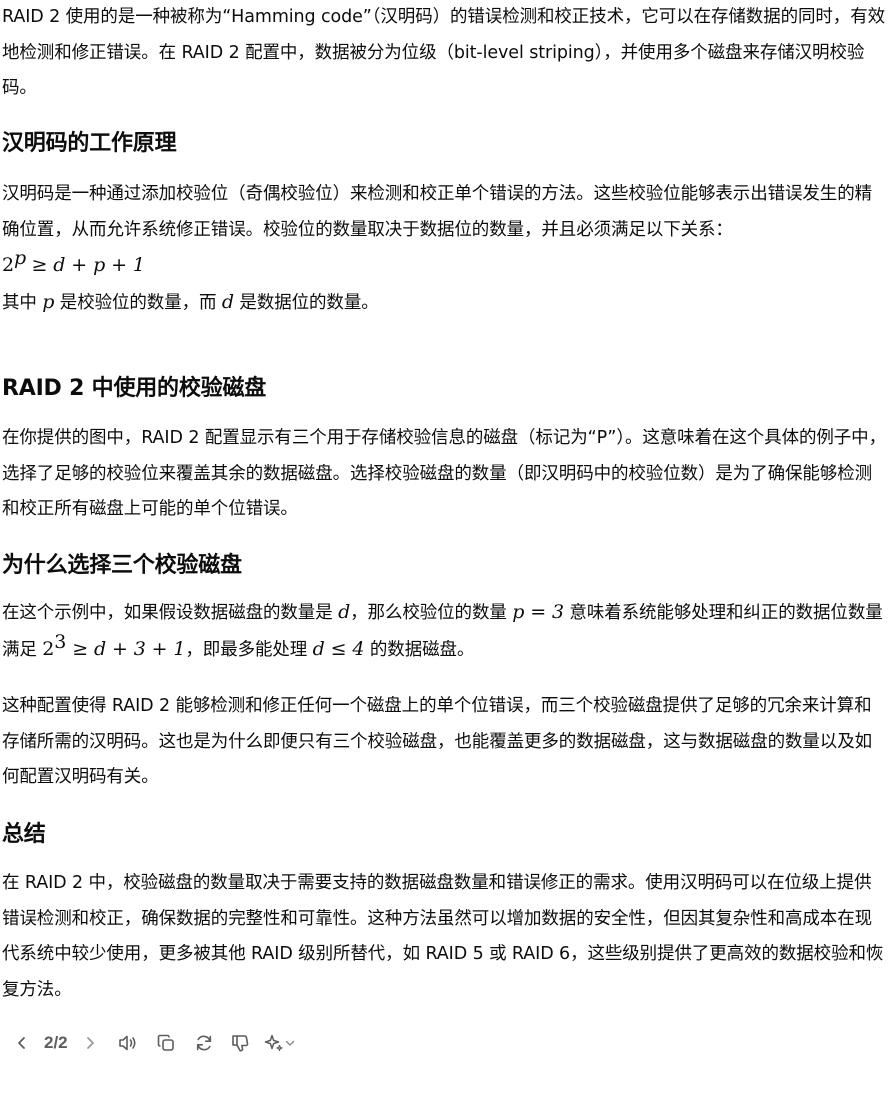  What do you see at coordinates (20, 258) in the screenshot?
I see `formula-exponent: p` at bounding box center [20, 258].